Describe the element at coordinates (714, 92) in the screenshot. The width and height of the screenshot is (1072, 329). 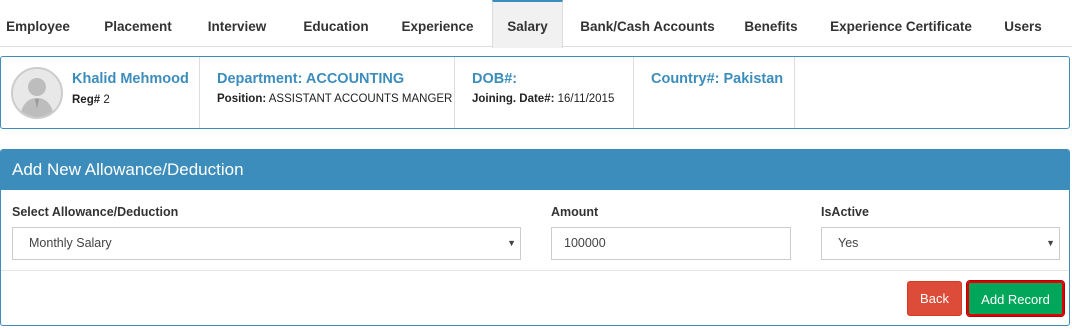
I see `profile-country-cell: Country#: Pakistan` at that location.